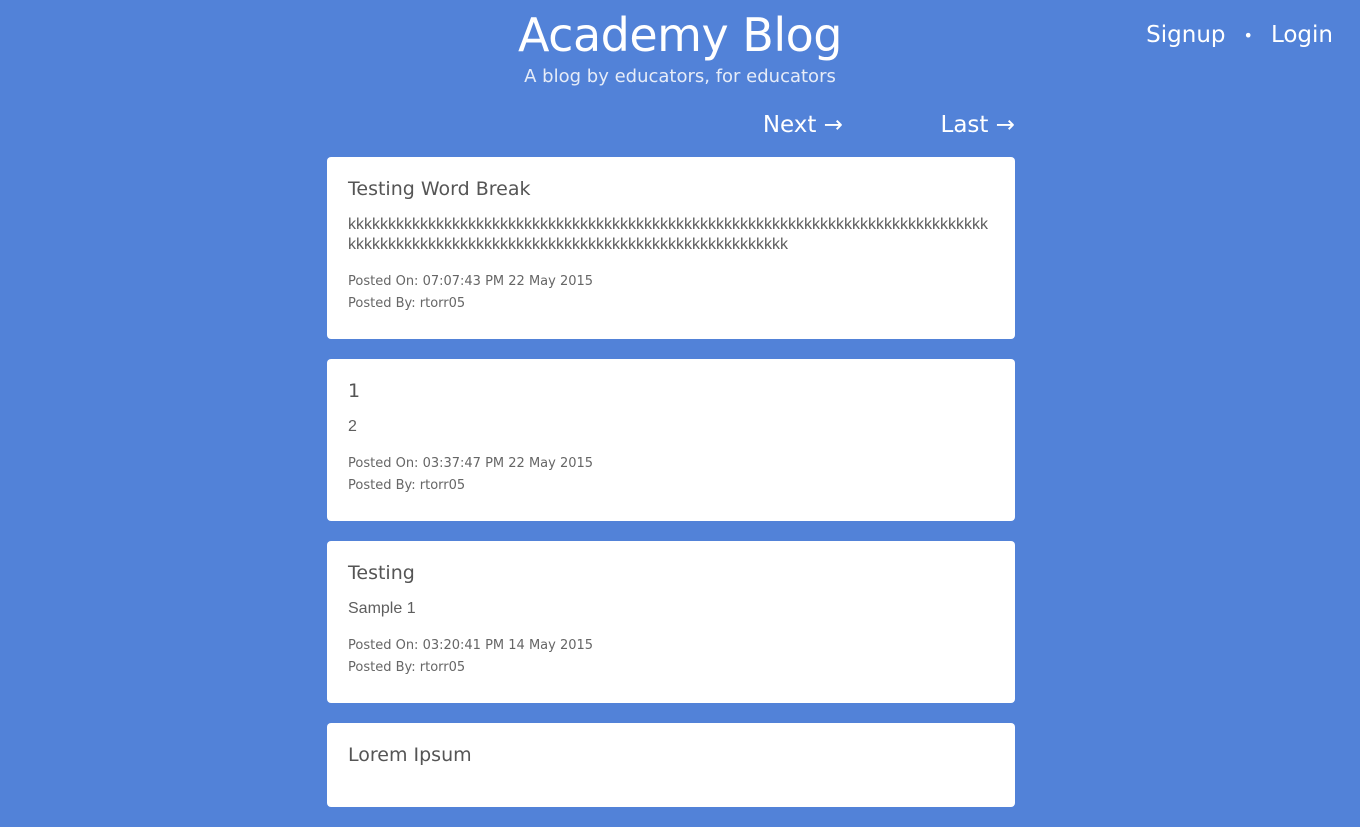 The width and height of the screenshot is (1360, 827). I want to click on post-body: Sample 1, so click(382, 608).